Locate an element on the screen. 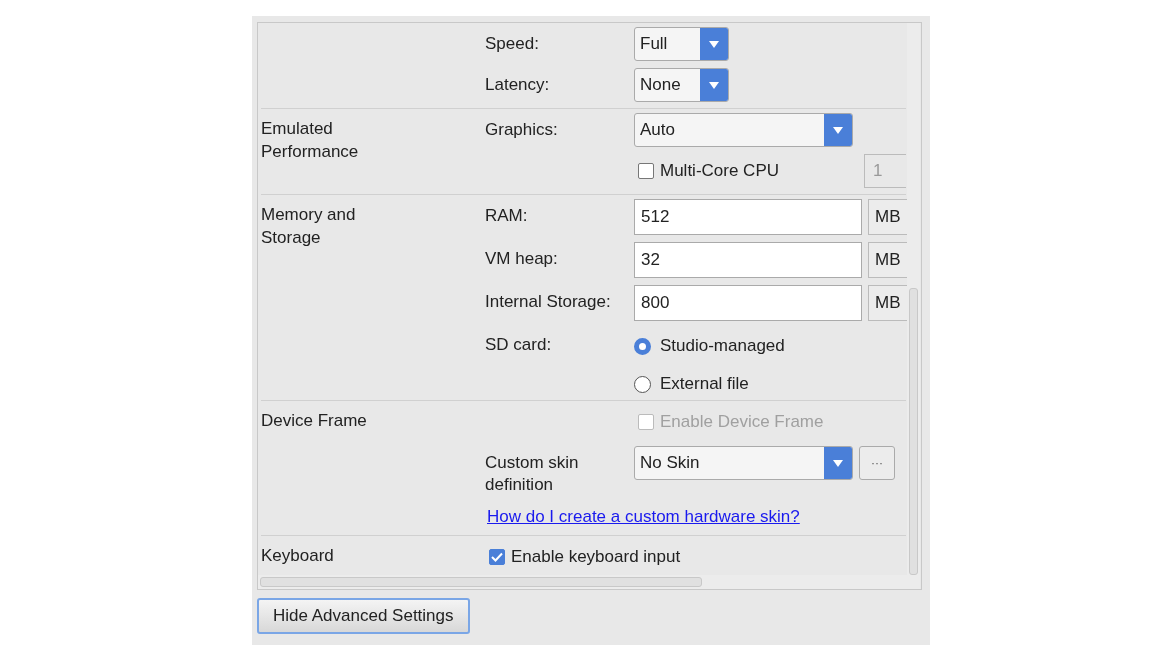  radio-option: Studio-managed is located at coordinates (709, 346).